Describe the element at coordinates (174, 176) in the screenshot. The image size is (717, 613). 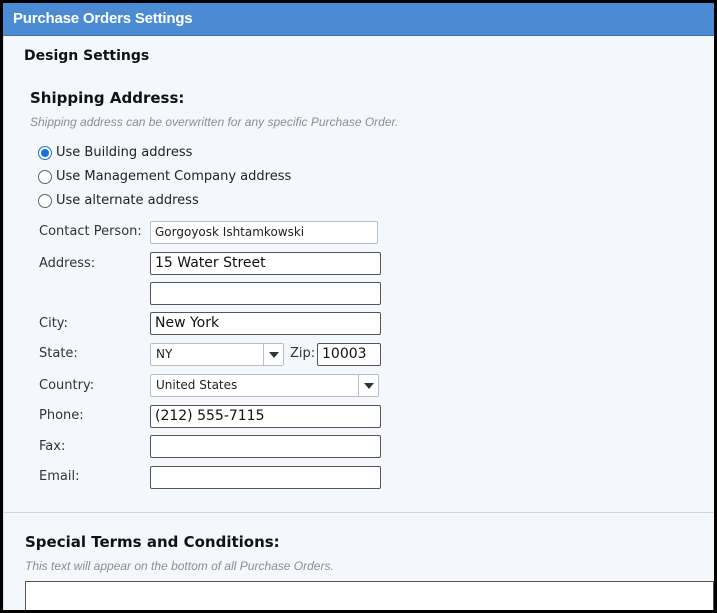
I see `radio-label: Use Management Company address` at that location.